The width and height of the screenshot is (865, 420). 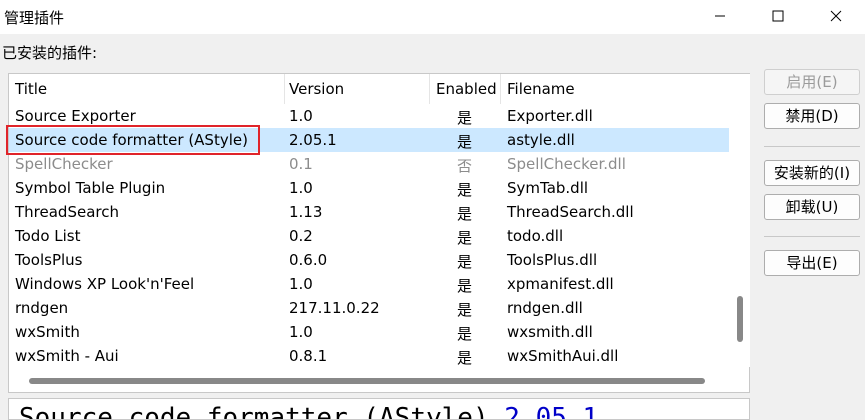 I want to click on column-header-enabled: Enabled, so click(x=466, y=89).